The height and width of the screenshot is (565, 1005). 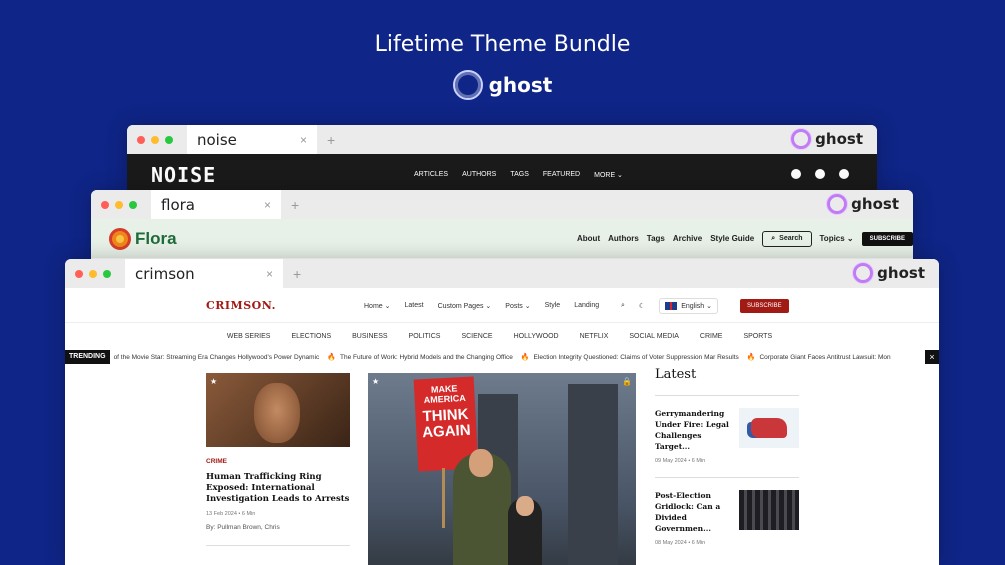 What do you see at coordinates (586, 305) in the screenshot?
I see `nav-item-landing: Landing` at bounding box center [586, 305].